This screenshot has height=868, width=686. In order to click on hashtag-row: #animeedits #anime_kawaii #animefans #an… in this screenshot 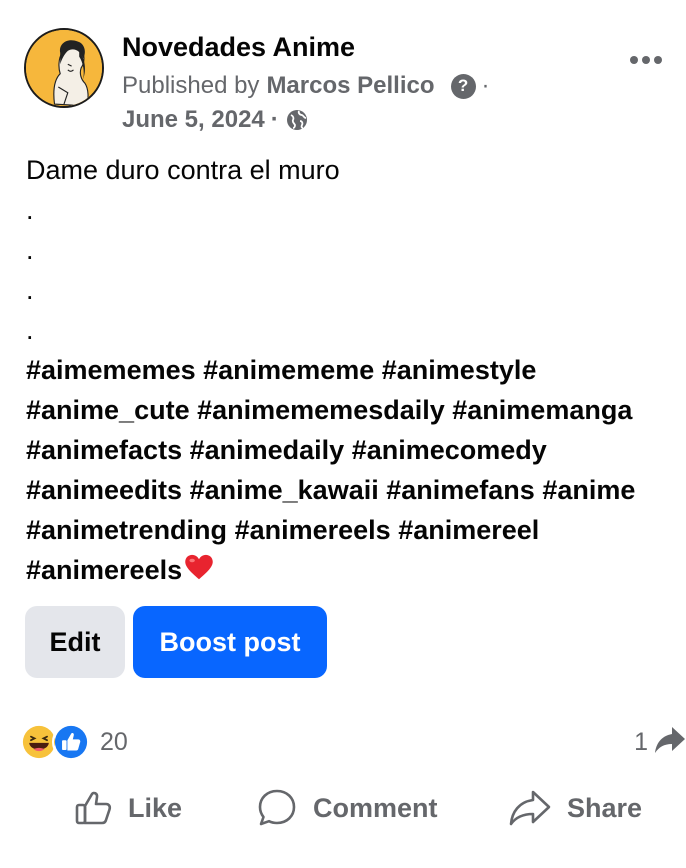, I will do `click(353, 490)`.